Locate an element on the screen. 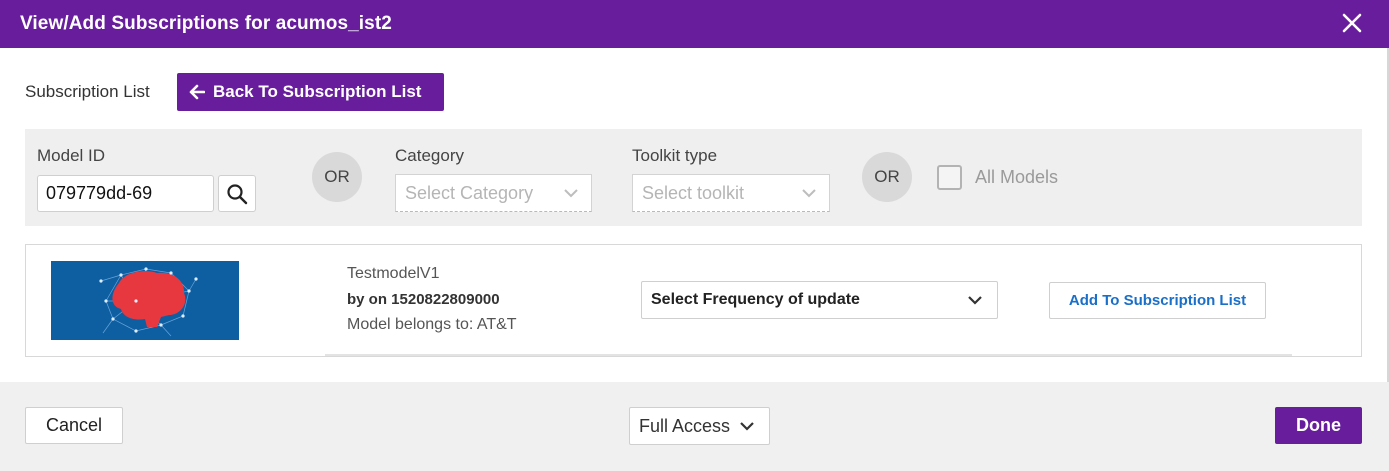 The height and width of the screenshot is (471, 1389). add-to-subscription-list-button: Add To Subscription List is located at coordinates (1157, 300).